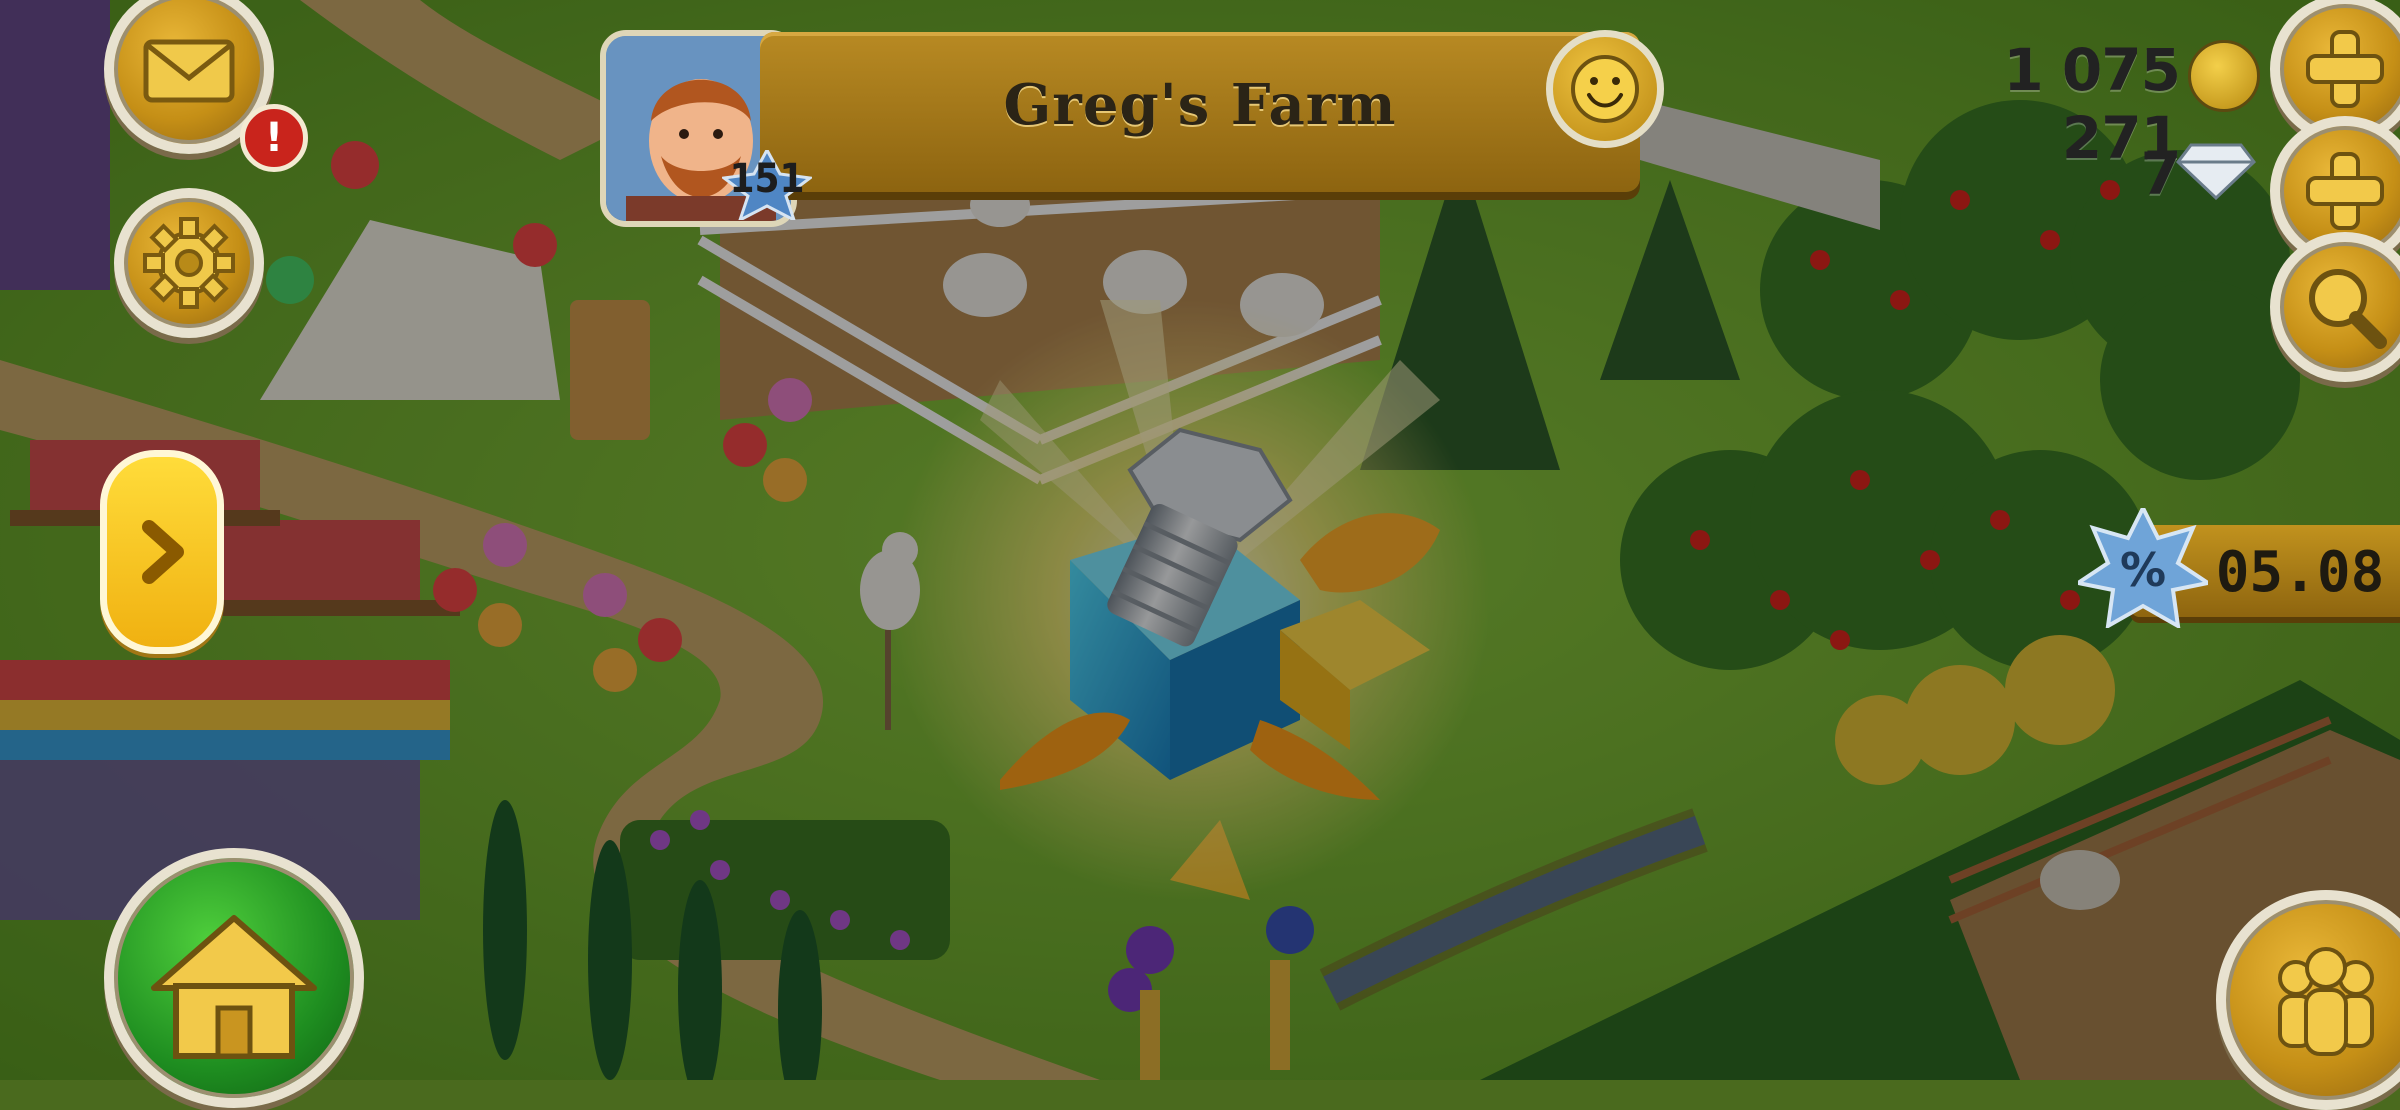 This screenshot has height=1110, width=2400. What do you see at coordinates (2160, 174) in the screenshot?
I see `diamond-count: 7` at bounding box center [2160, 174].